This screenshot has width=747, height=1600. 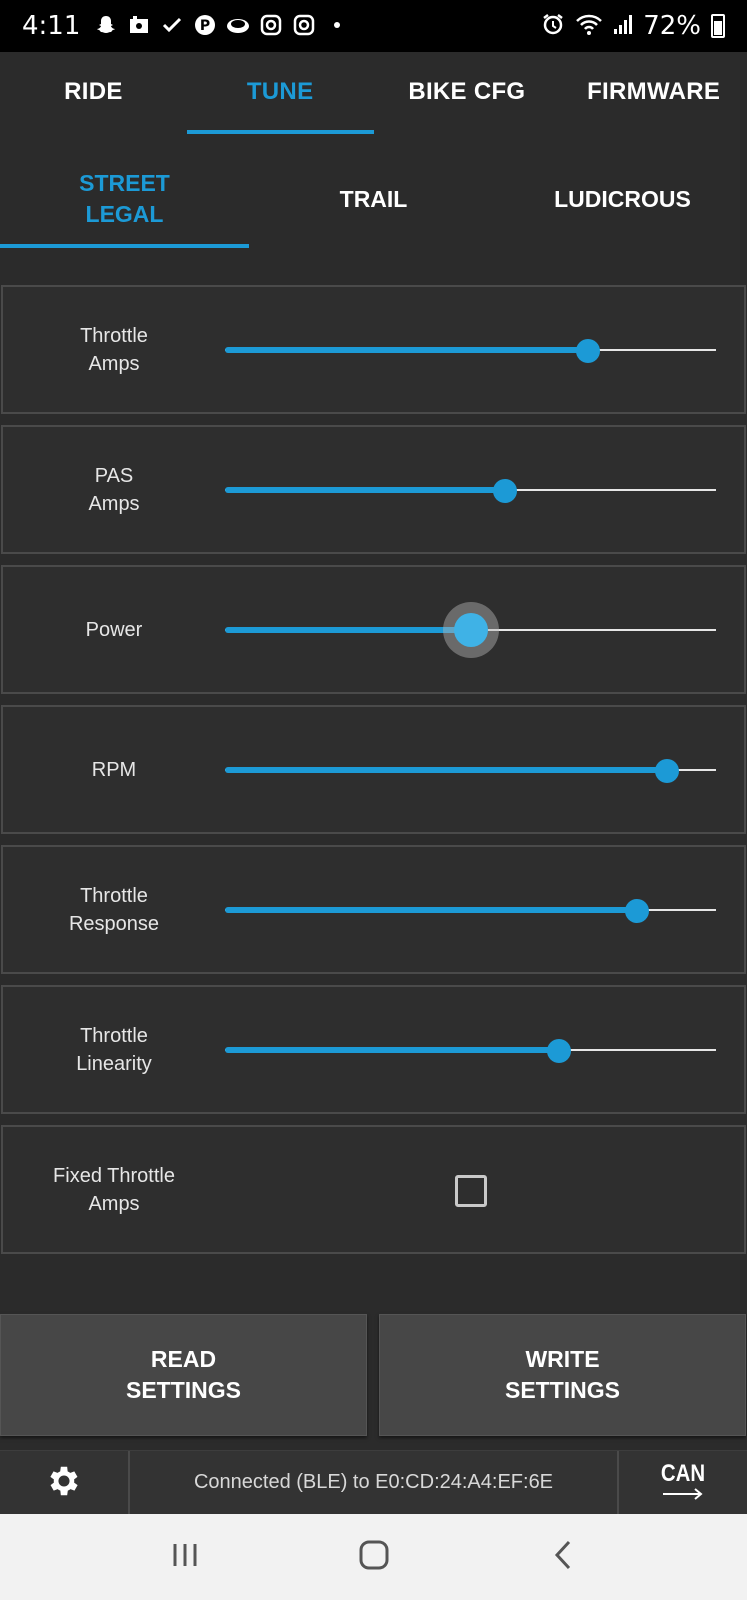 I want to click on mode-tab-bar: STREET LEGAL TRAIL LUDICROUS, so click(x=373, y=199).